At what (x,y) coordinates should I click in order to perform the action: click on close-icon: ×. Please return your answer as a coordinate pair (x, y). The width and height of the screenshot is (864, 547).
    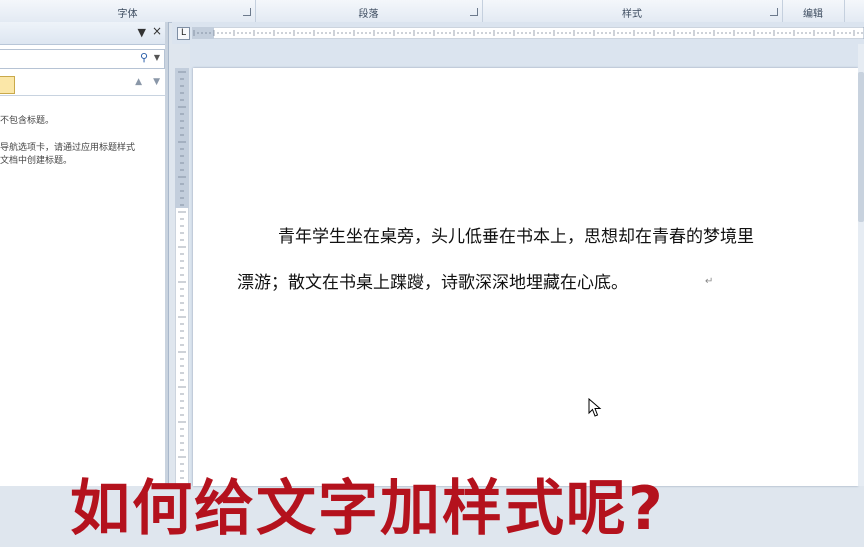
    Looking at the image, I should click on (157, 31).